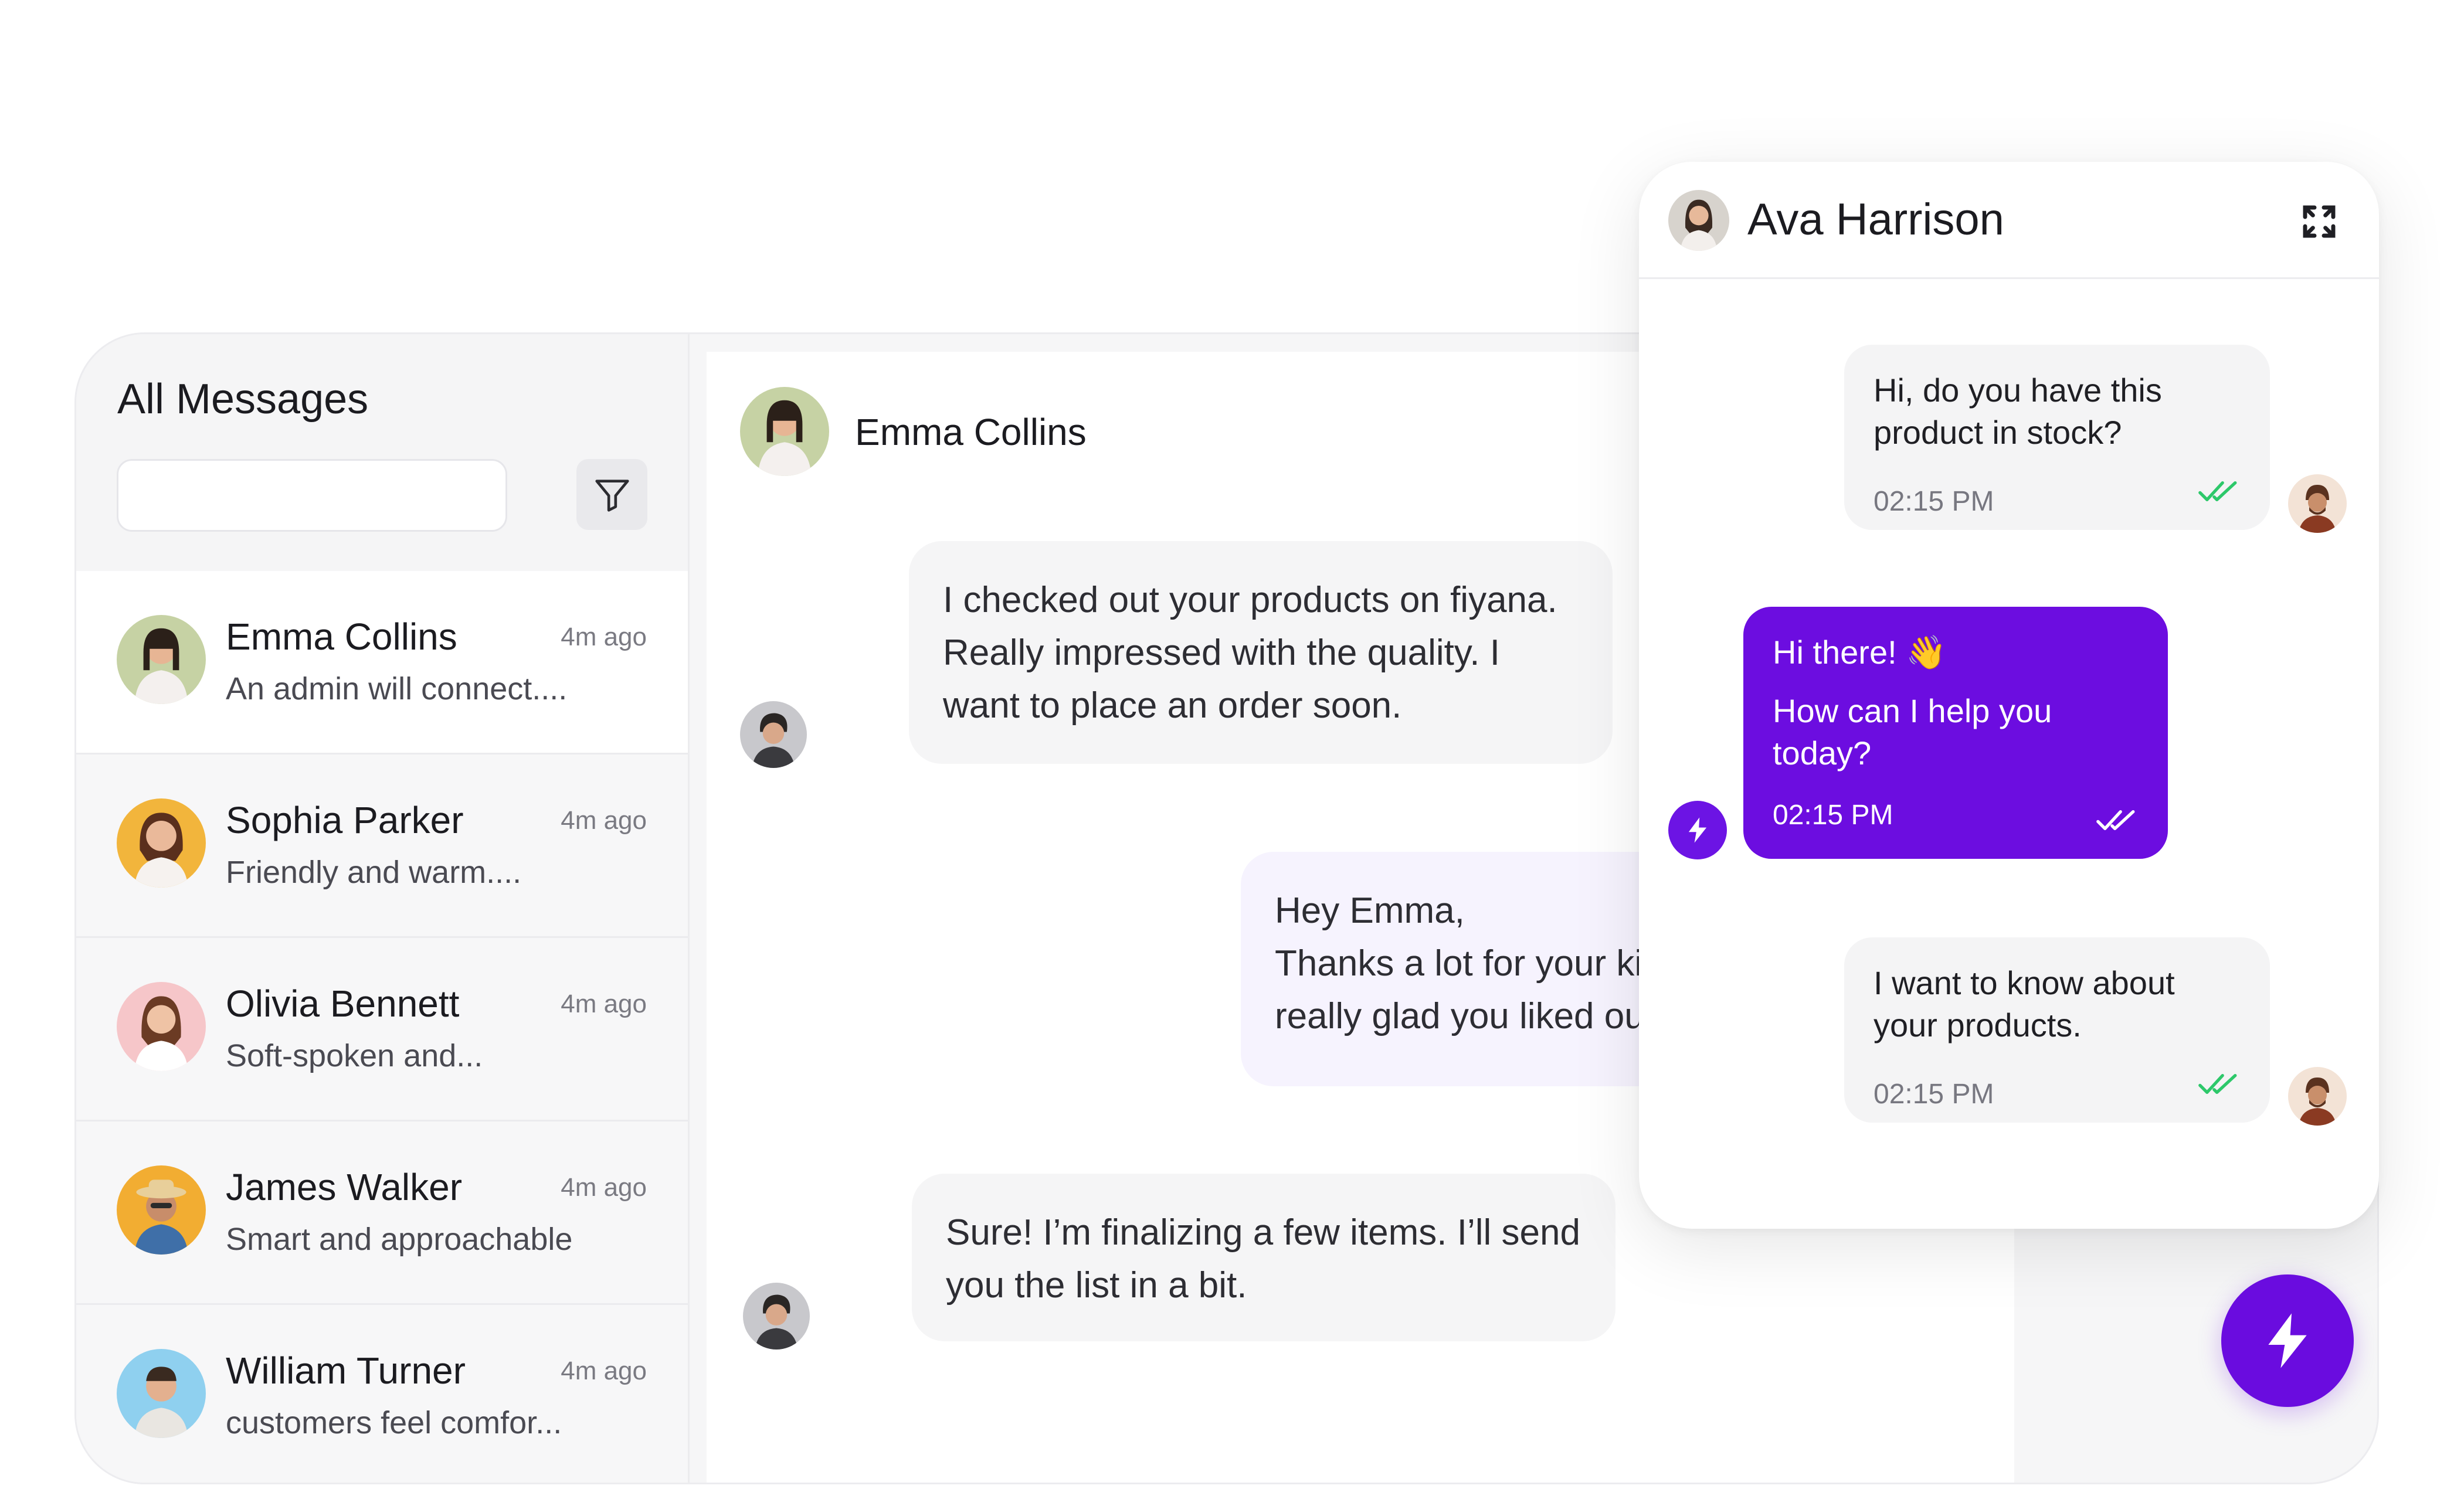 The width and height of the screenshot is (2464, 1499). Describe the element at coordinates (1998, 432) in the screenshot. I see `message-text: product in stock?` at that location.